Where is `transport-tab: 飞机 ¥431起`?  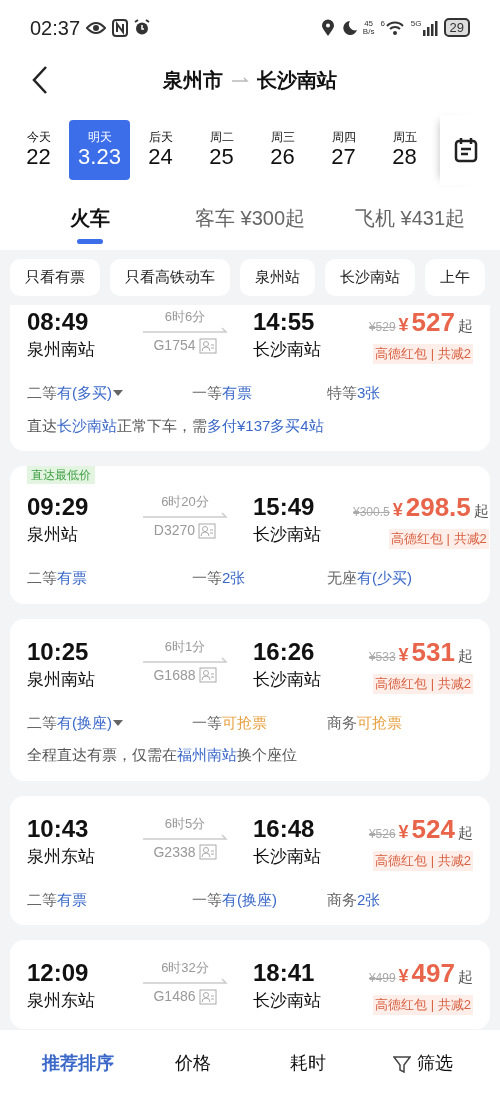
transport-tab: 飞机 ¥431起 is located at coordinates (410, 217).